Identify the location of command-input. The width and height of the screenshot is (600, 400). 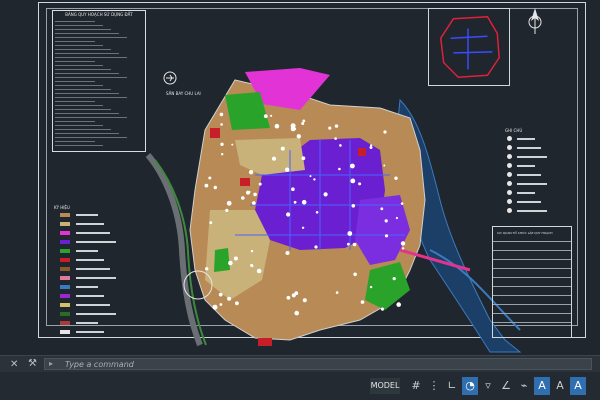
(315, 364).